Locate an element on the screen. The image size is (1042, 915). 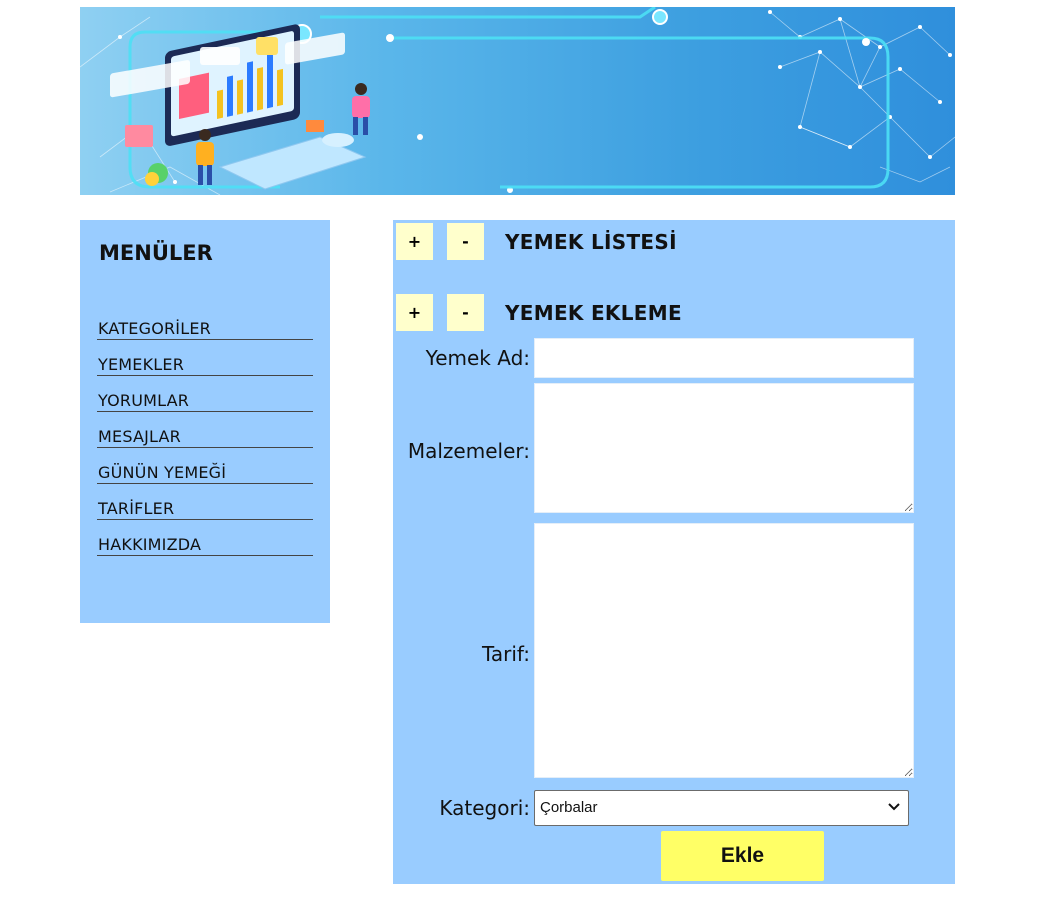
sidebar-item-mesajlar: MESAJLAR is located at coordinates (205, 430).